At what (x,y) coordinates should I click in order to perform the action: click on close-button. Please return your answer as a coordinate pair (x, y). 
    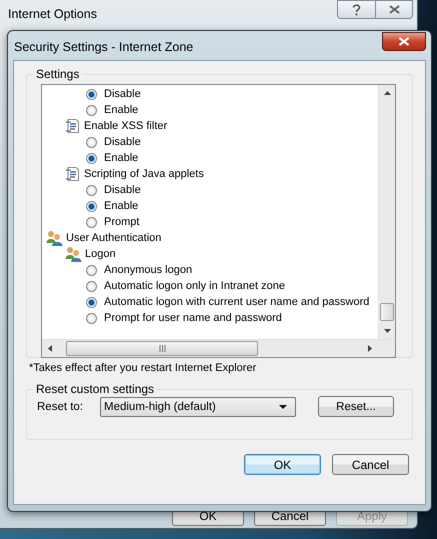
    Looking at the image, I should click on (404, 41).